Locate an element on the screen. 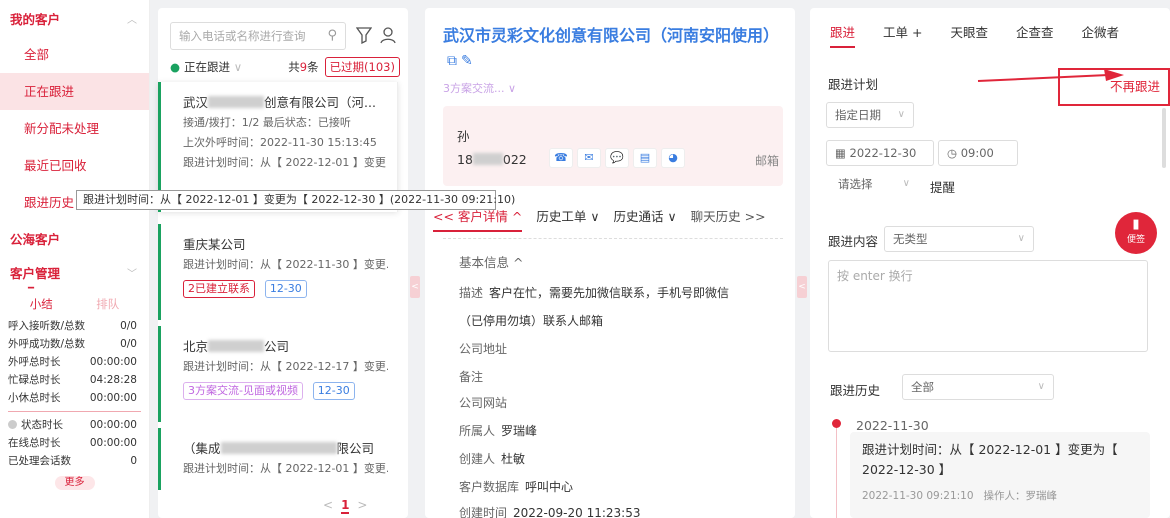  more-button: 更多 is located at coordinates (74, 483).